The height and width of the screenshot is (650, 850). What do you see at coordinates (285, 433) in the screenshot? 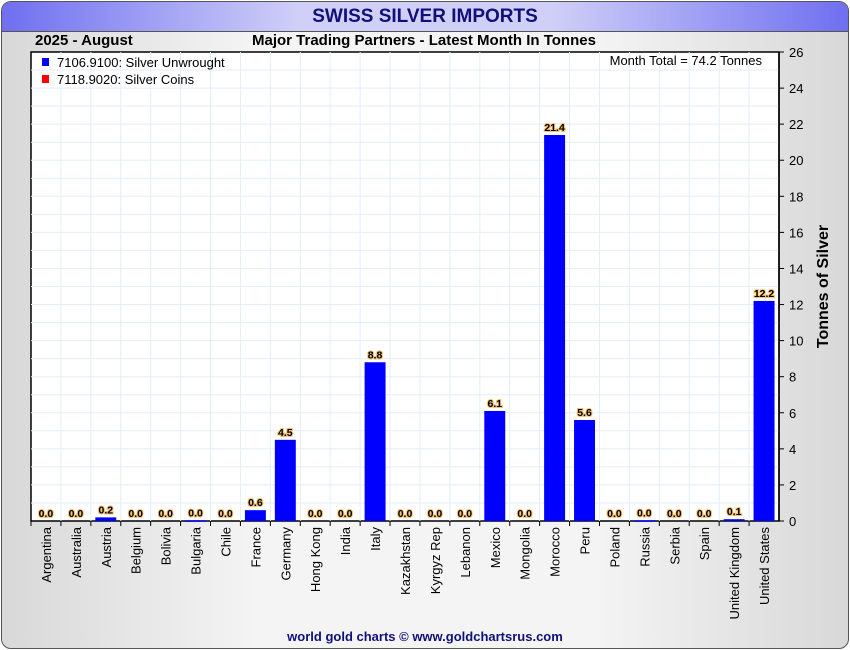
I see `data-label: 4.5` at bounding box center [285, 433].